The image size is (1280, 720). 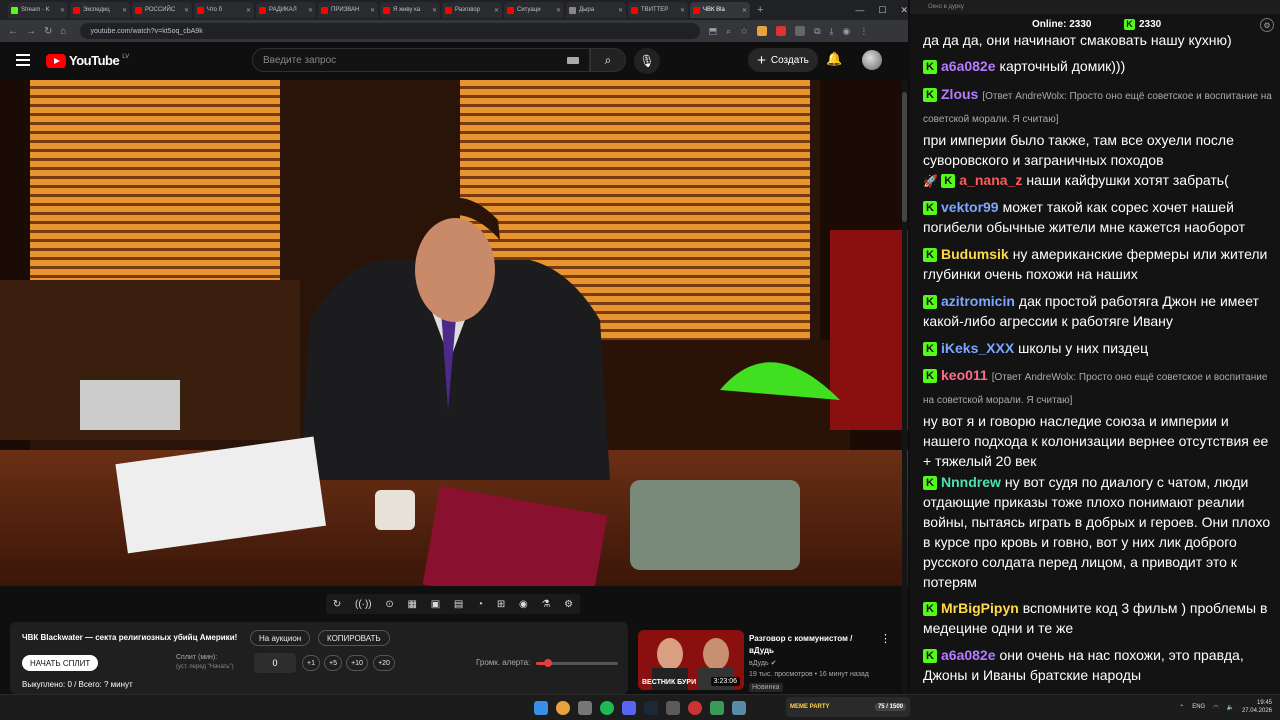 What do you see at coordinates (421, 60) in the screenshot?
I see `search-input: Введите запрос` at bounding box center [421, 60].